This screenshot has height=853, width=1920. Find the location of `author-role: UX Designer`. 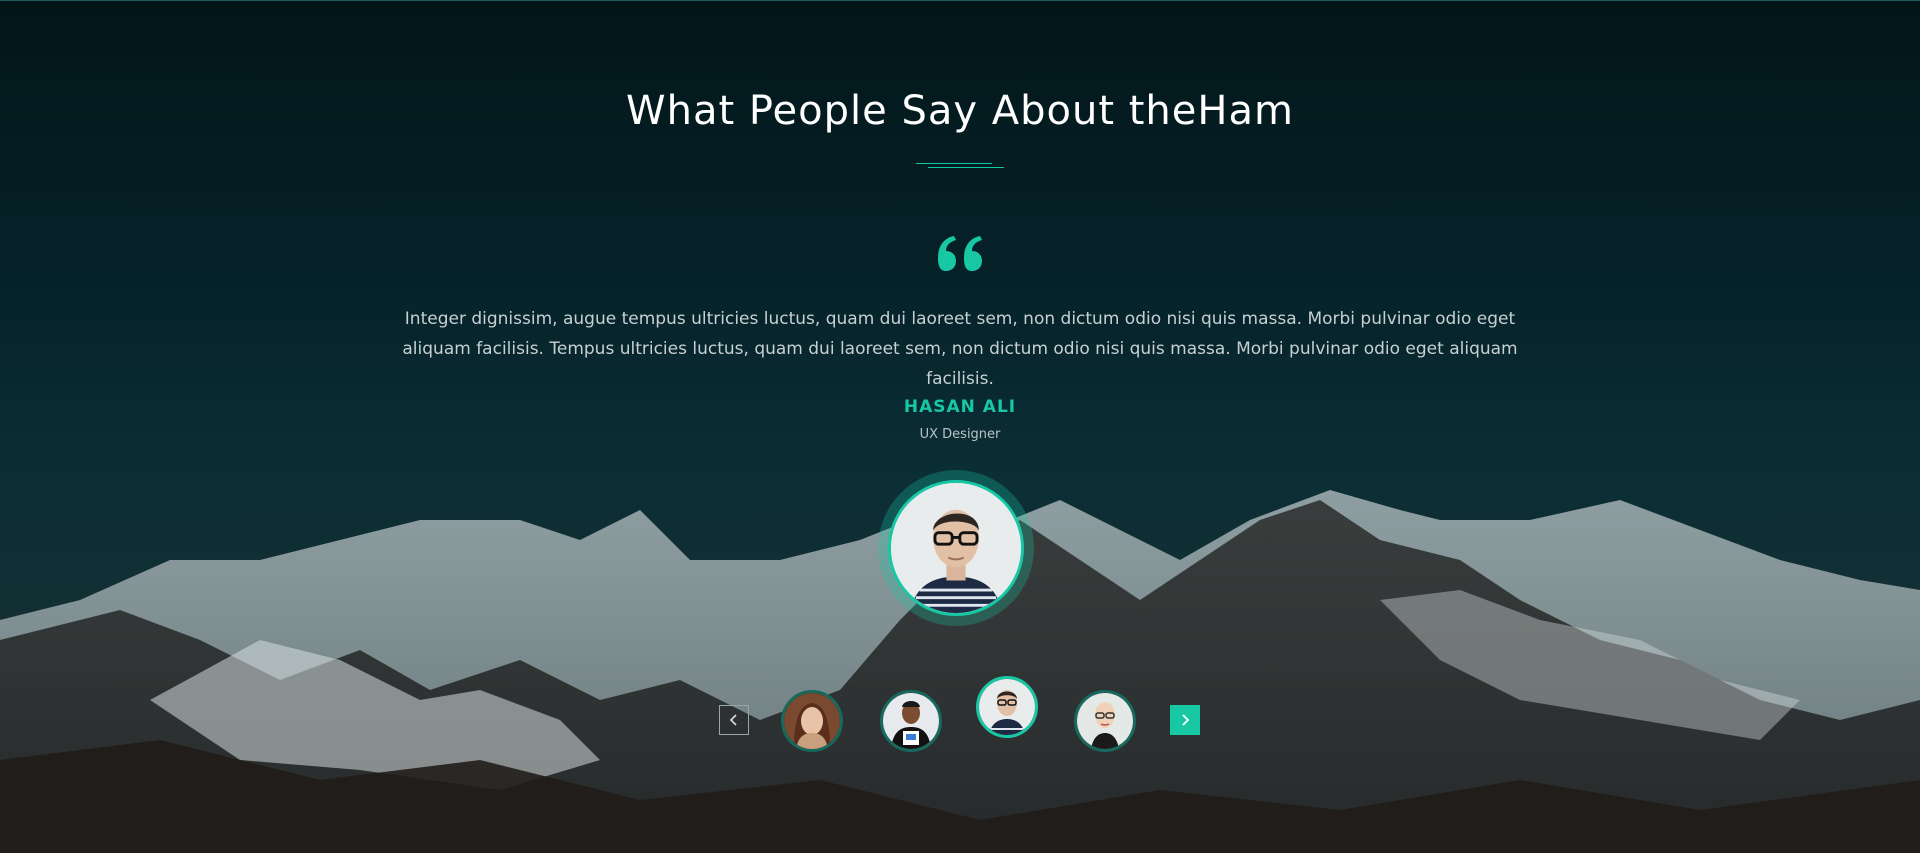

author-role: UX Designer is located at coordinates (960, 434).